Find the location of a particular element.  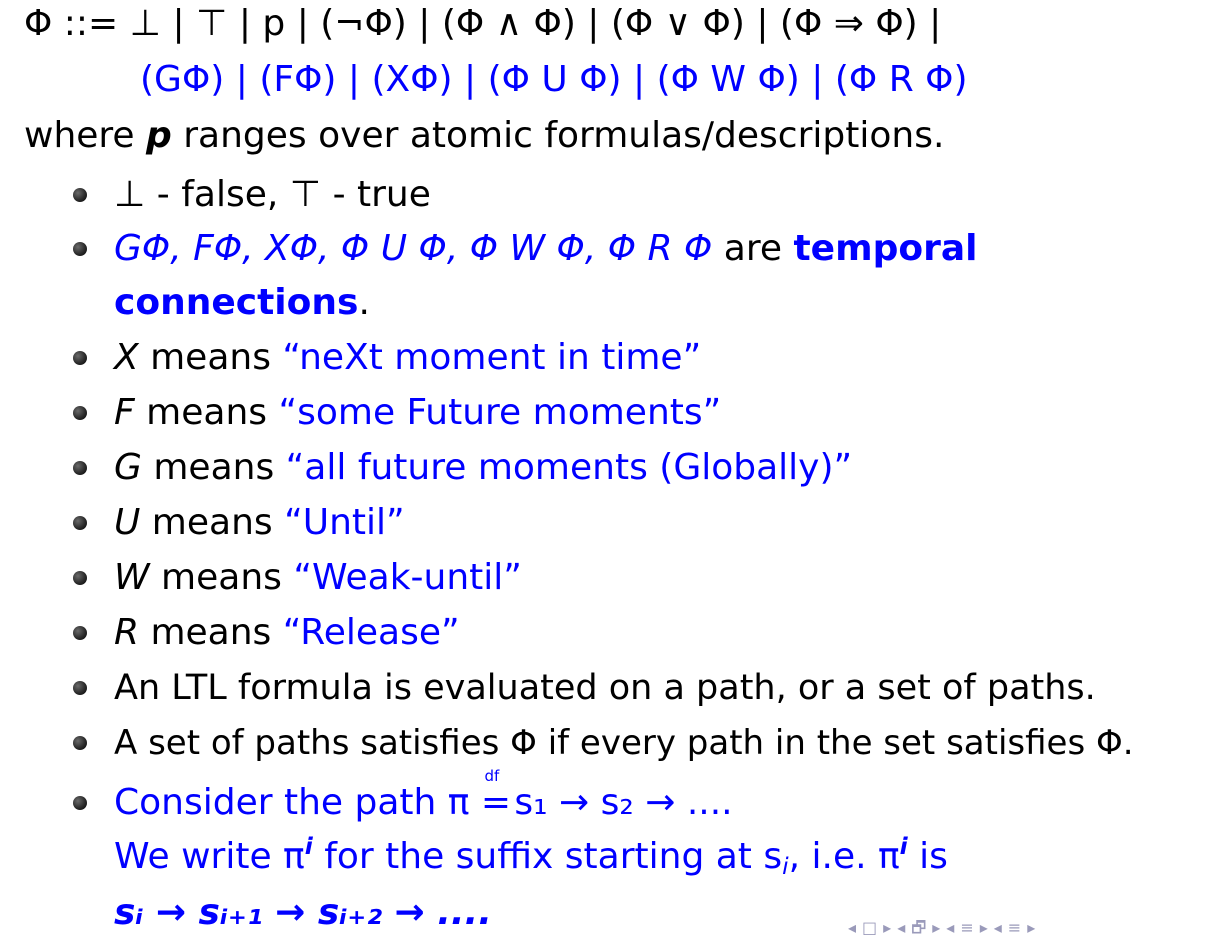

bullet-f: F means “some Future moments” is located at coordinates (417, 413).